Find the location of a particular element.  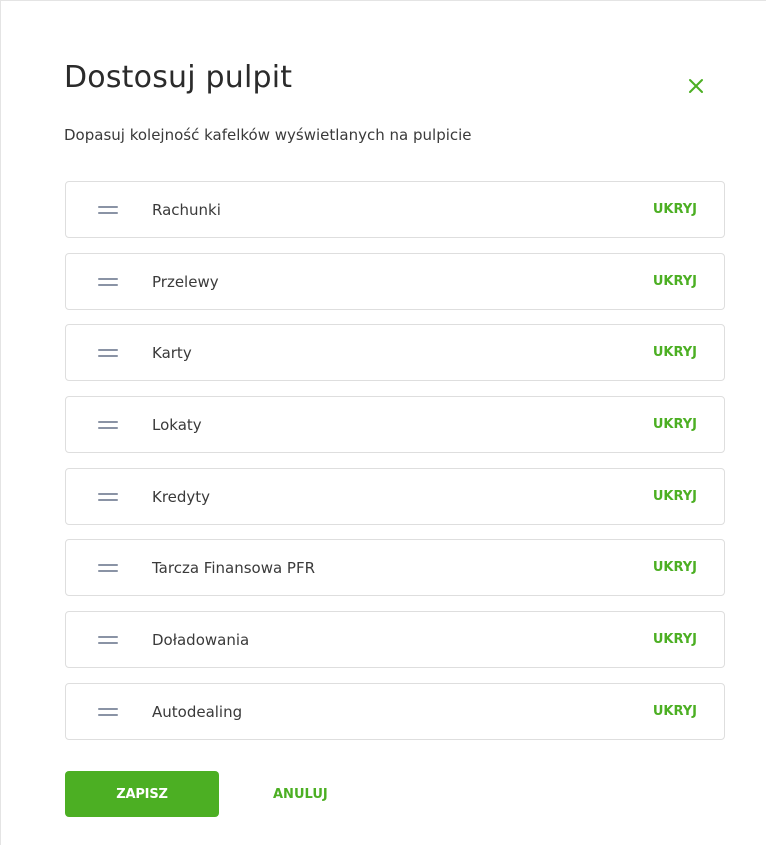

tile-row-kredyty: Kredyty UKRYJ is located at coordinates (395, 496).